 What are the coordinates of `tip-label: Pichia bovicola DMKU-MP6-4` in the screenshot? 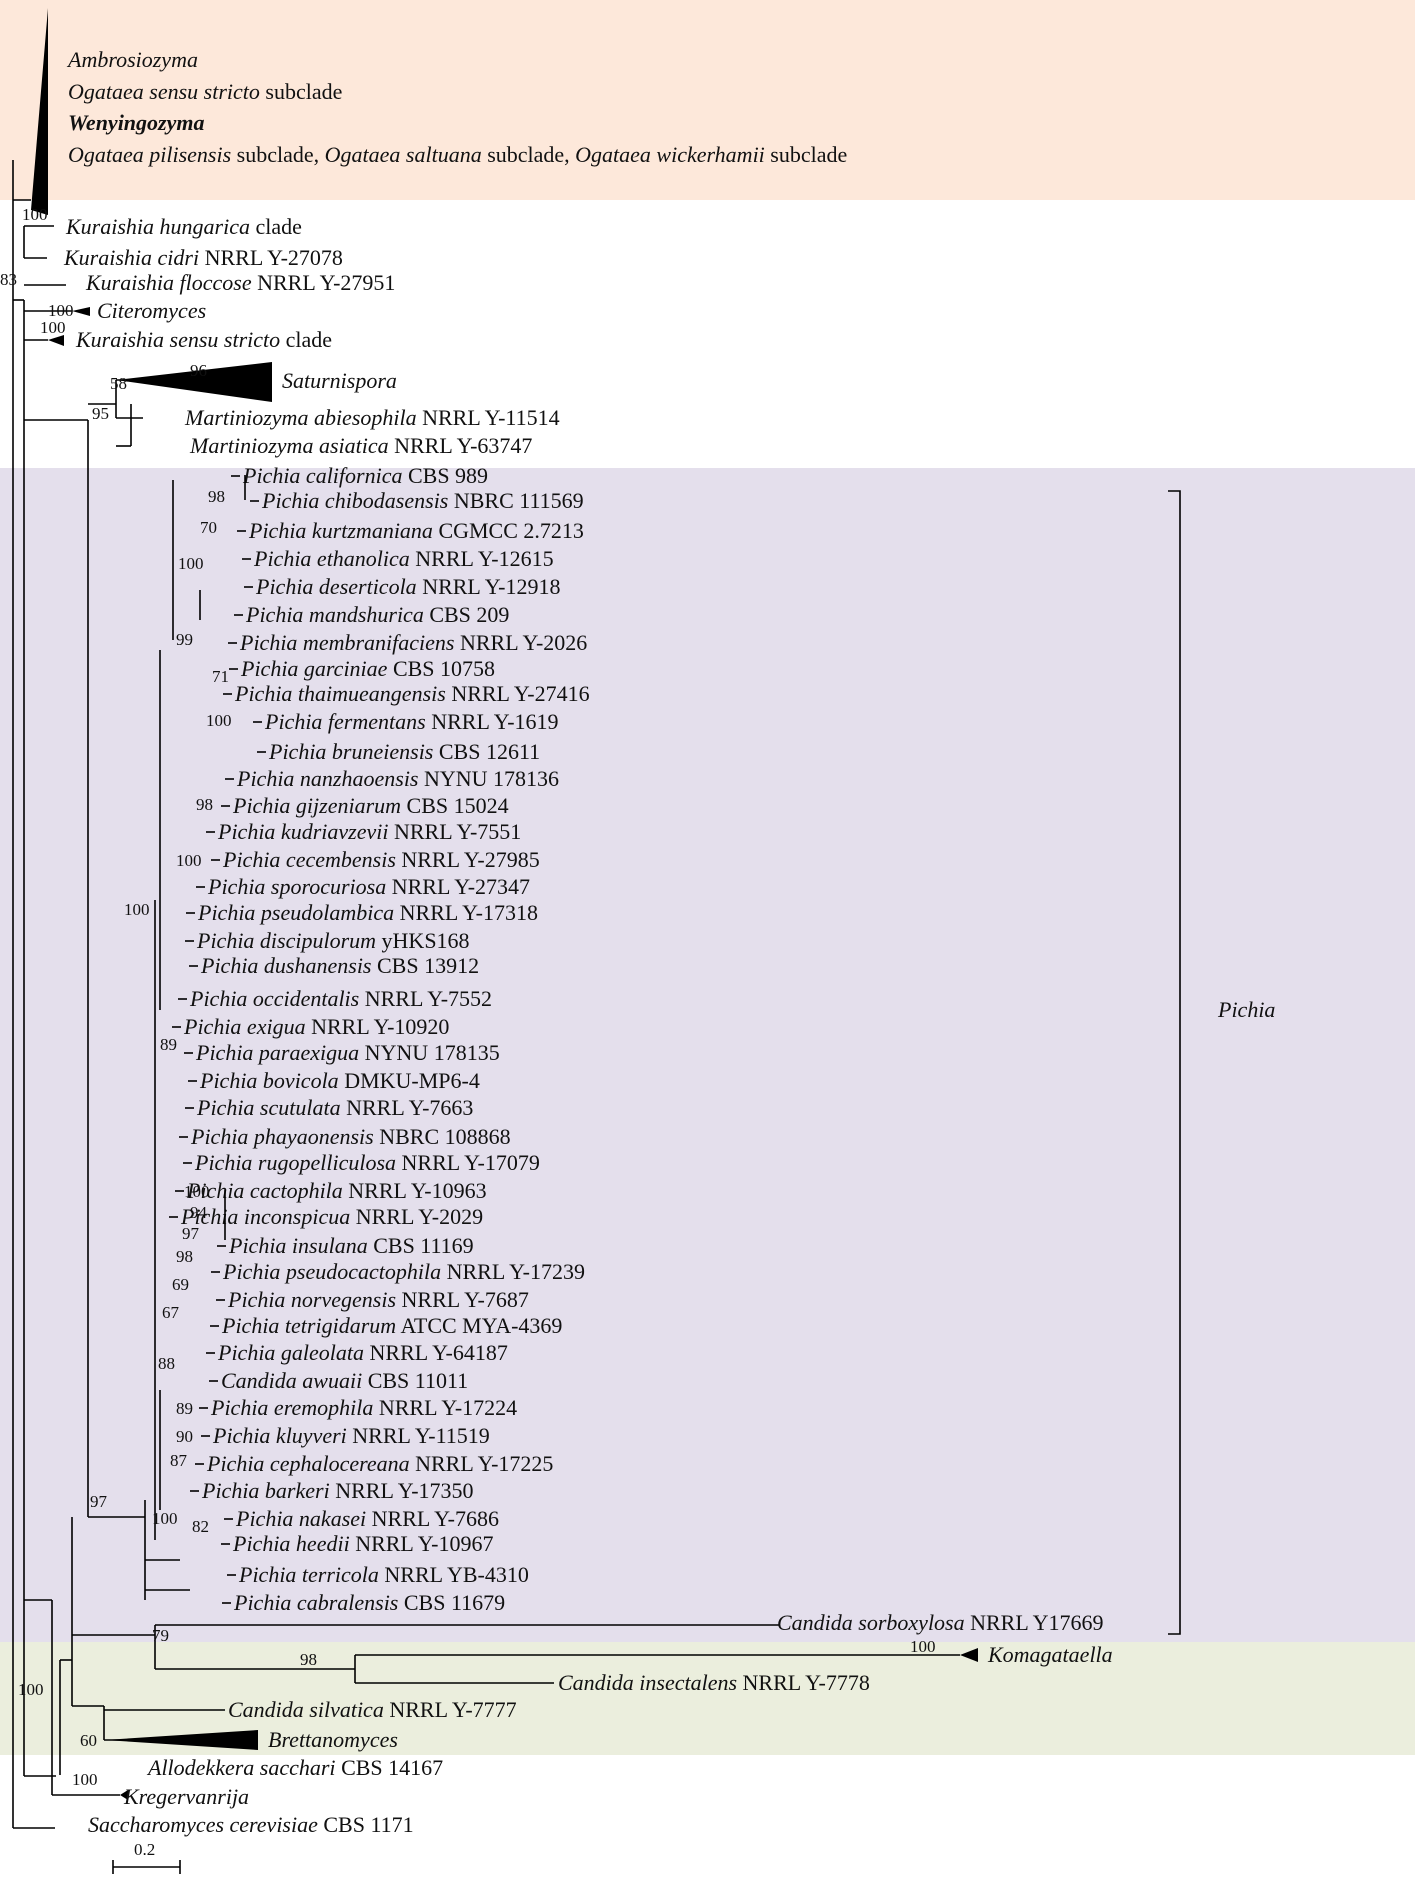 It's located at (339, 1080).